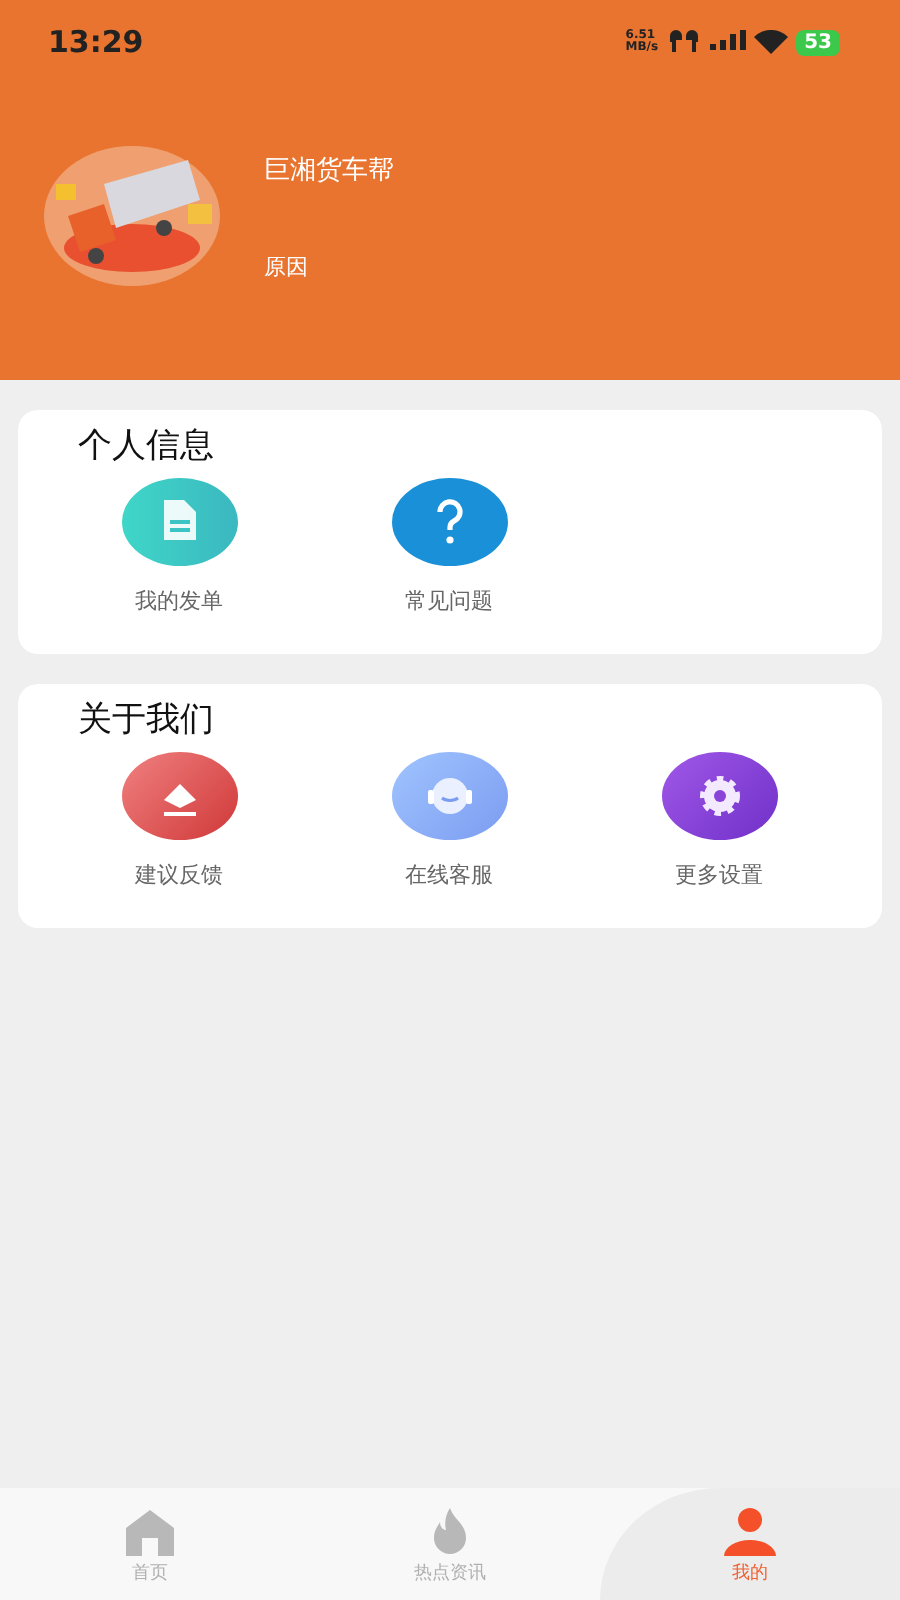  Describe the element at coordinates (147, 720) in the screenshot. I see `section-title: 关于我们` at that location.